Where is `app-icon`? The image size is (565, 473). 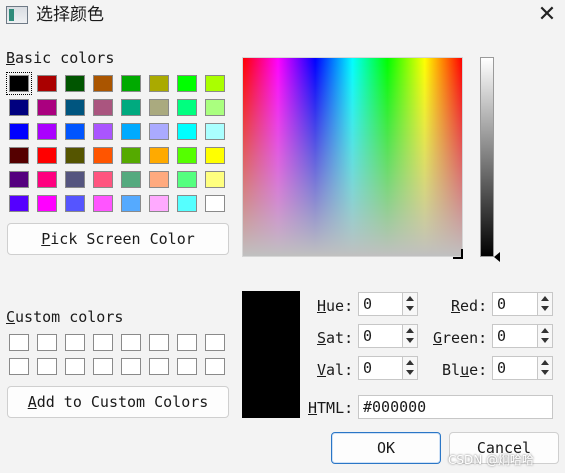
app-icon is located at coordinates (17, 15).